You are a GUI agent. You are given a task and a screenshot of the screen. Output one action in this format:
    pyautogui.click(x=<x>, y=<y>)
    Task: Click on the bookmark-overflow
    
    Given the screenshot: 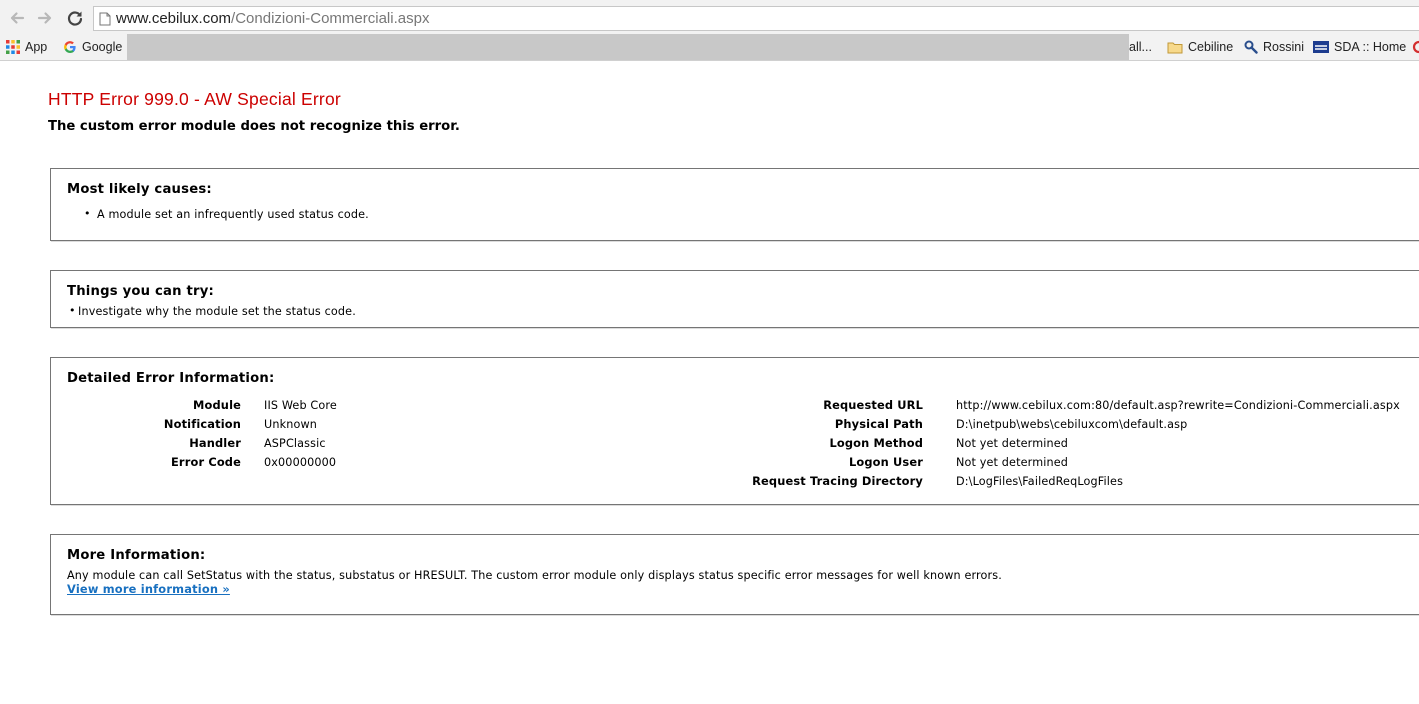 What is the action you would take?
    pyautogui.click(x=1415, y=47)
    